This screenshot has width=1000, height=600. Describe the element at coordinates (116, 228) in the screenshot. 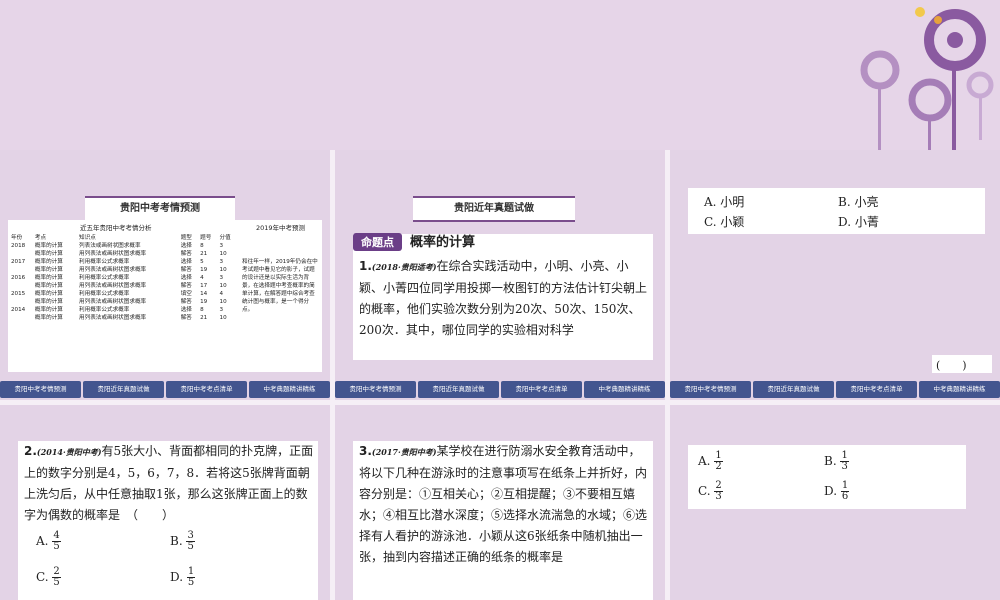

I see `table-title: 近五年贵阳中考考情分析` at that location.